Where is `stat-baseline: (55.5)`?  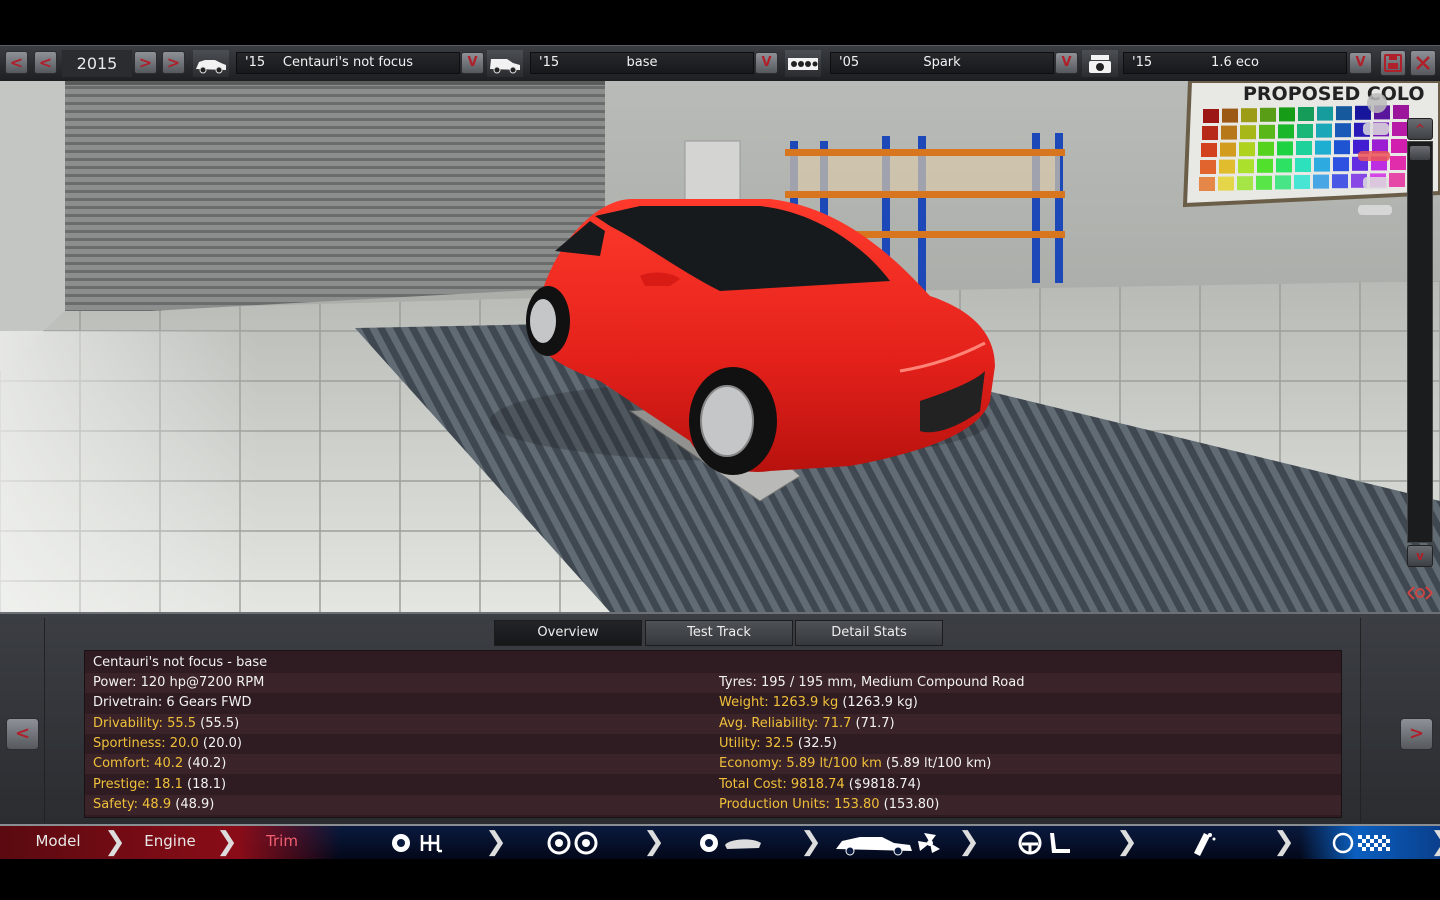
stat-baseline: (55.5) is located at coordinates (218, 723).